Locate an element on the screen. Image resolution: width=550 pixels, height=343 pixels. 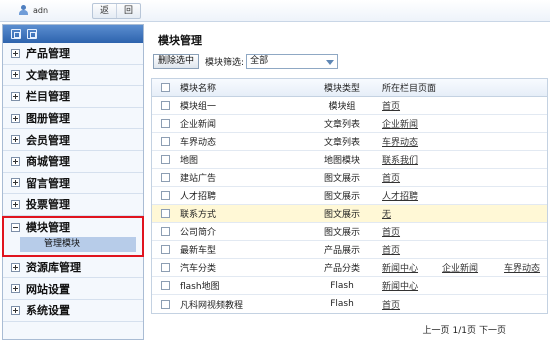
module-filter-select: 全部 is located at coordinates (292, 61).